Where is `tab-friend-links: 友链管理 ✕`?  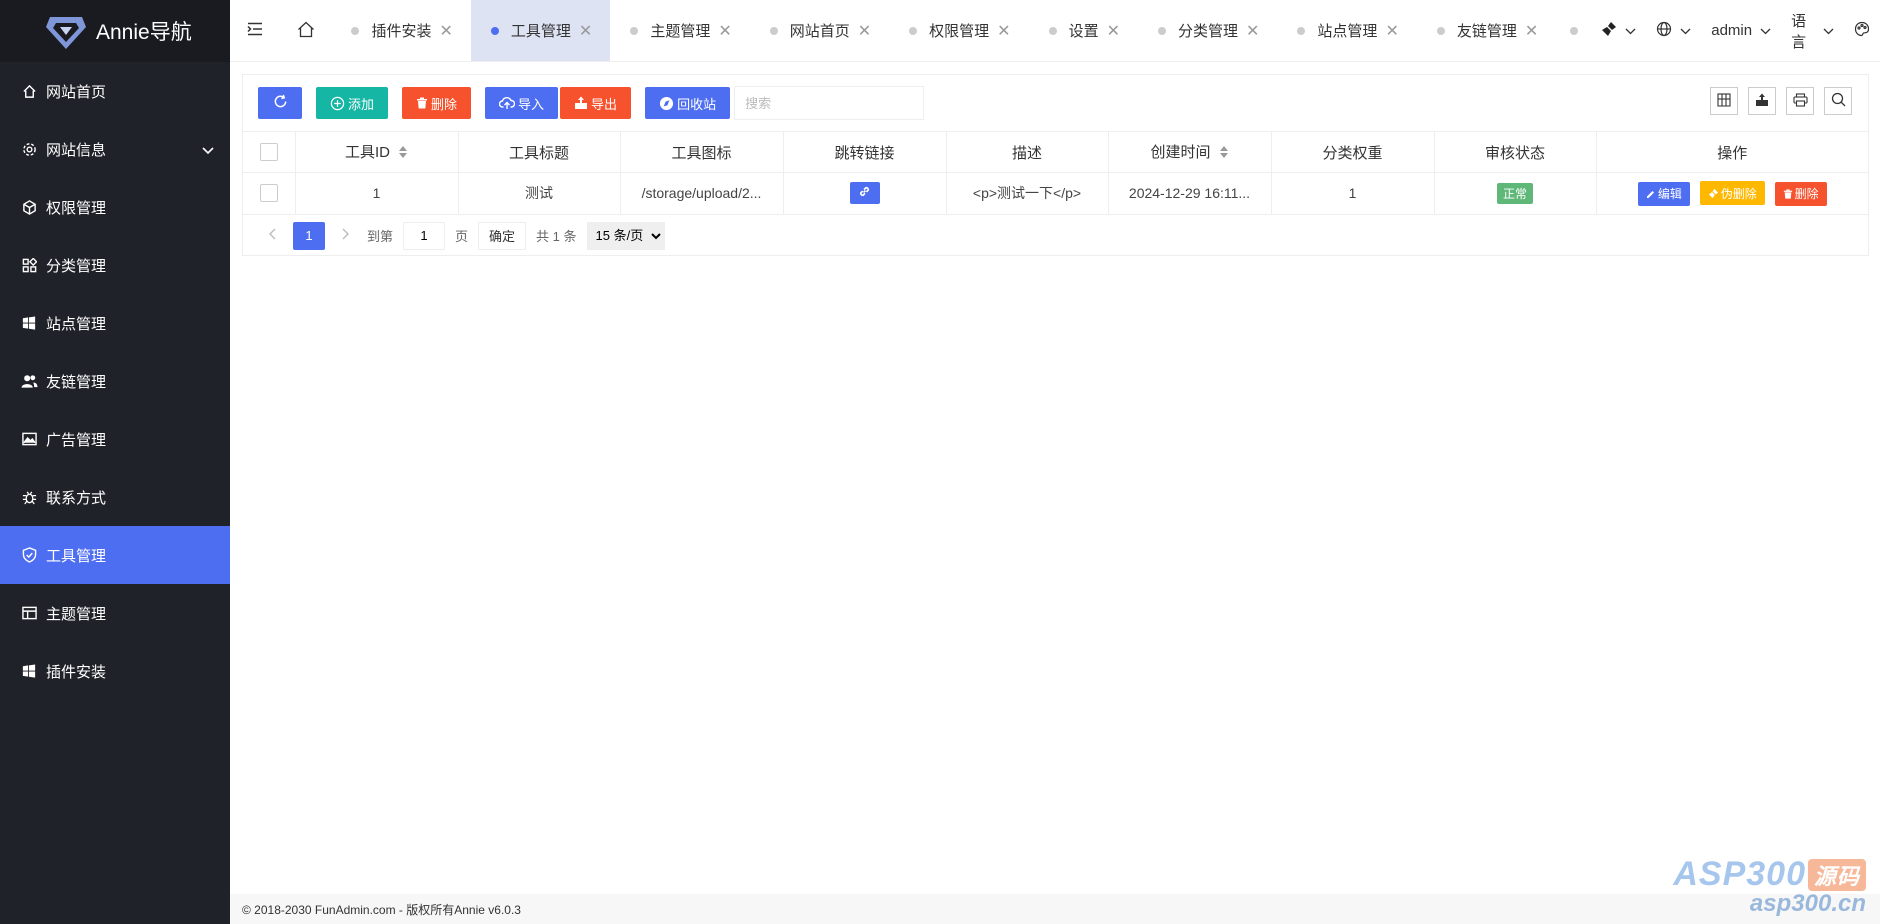
tab-friend-links: 友链管理 ✕ is located at coordinates (1486, 30).